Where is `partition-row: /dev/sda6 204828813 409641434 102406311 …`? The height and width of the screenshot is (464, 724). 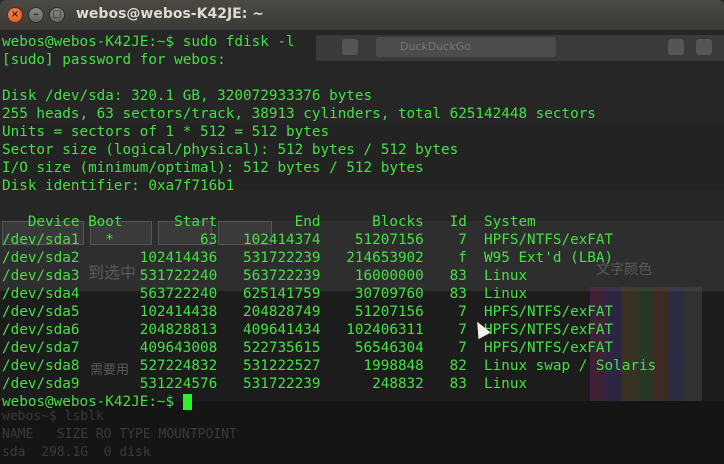 partition-row: /dev/sda6 204828813 409641434 102406311 … is located at coordinates (308, 330).